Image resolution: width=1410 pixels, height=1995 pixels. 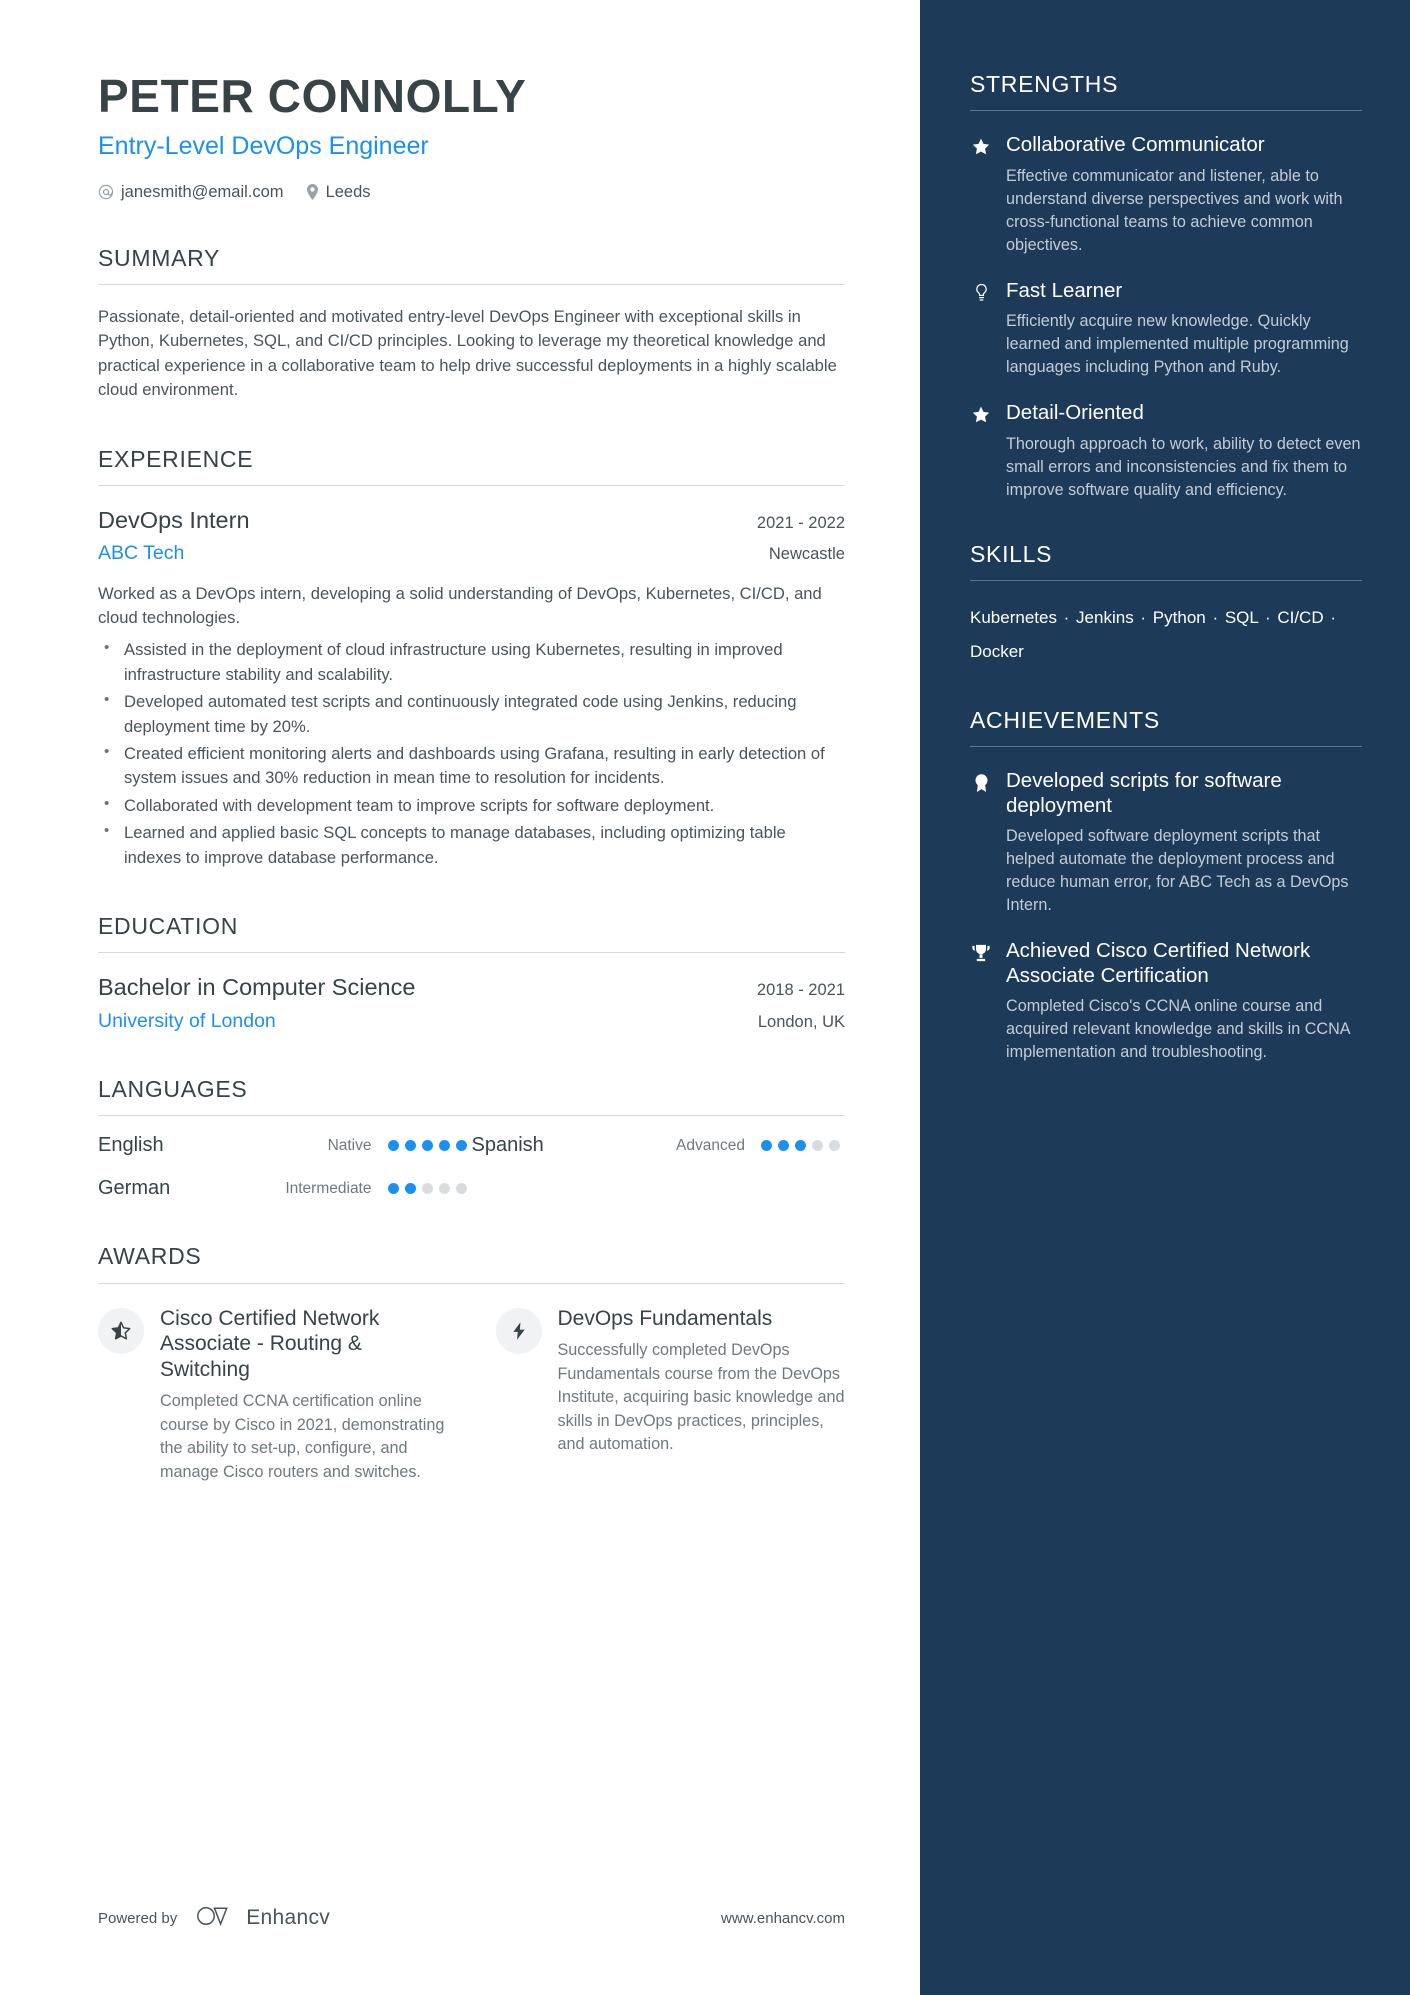 What do you see at coordinates (981, 329) in the screenshot?
I see `lightbulb-icon` at bounding box center [981, 329].